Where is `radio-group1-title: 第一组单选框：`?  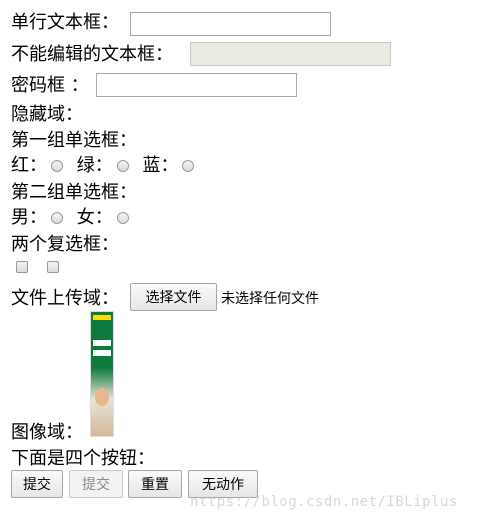 radio-group1-title: 第一组单选框： is located at coordinates (74, 140).